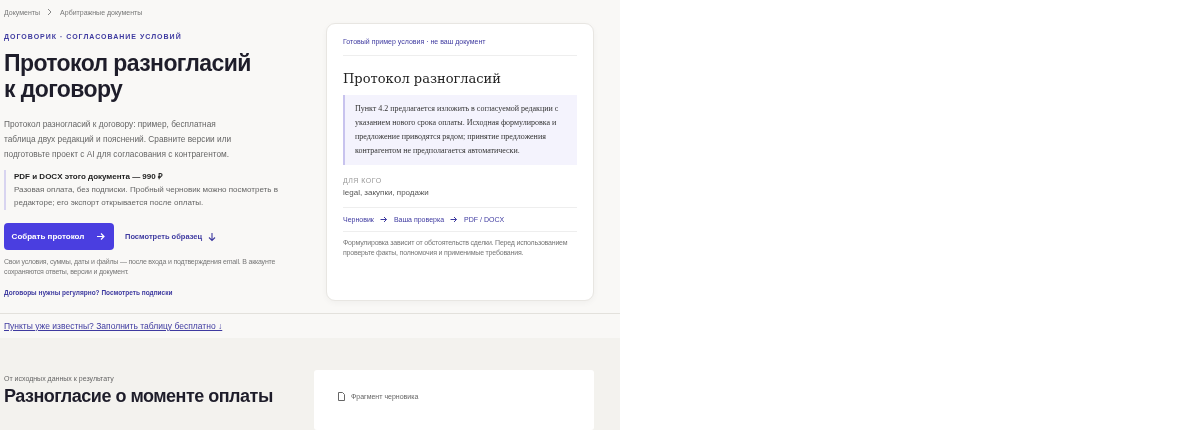 The width and height of the screenshot is (1200, 430). What do you see at coordinates (50, 12) in the screenshot?
I see `chevron-icon` at bounding box center [50, 12].